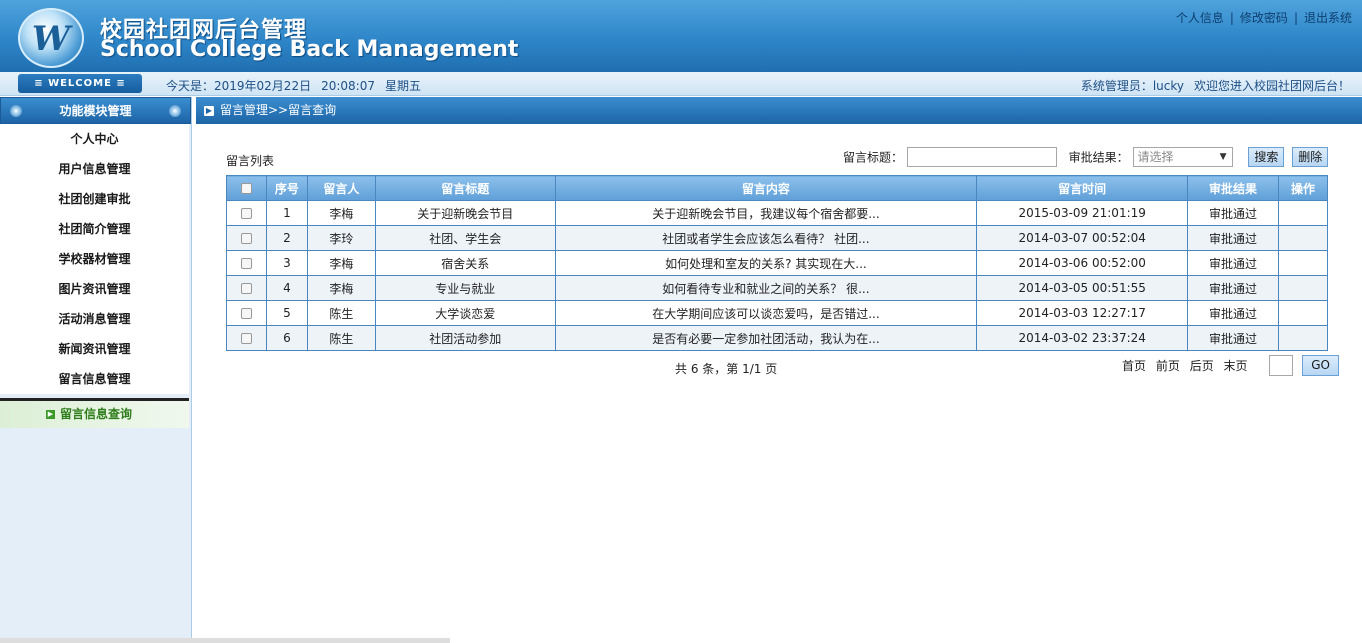 The height and width of the screenshot is (643, 1362). What do you see at coordinates (465, 263) in the screenshot?
I see `cell-title: 宿舍关系` at bounding box center [465, 263].